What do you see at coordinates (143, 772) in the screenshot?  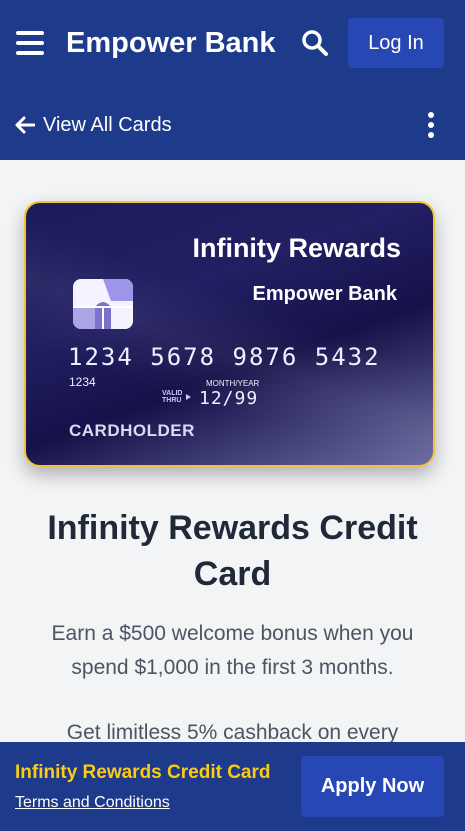 I see `bottom-card-title: Infinity Rewards Credit Card` at bounding box center [143, 772].